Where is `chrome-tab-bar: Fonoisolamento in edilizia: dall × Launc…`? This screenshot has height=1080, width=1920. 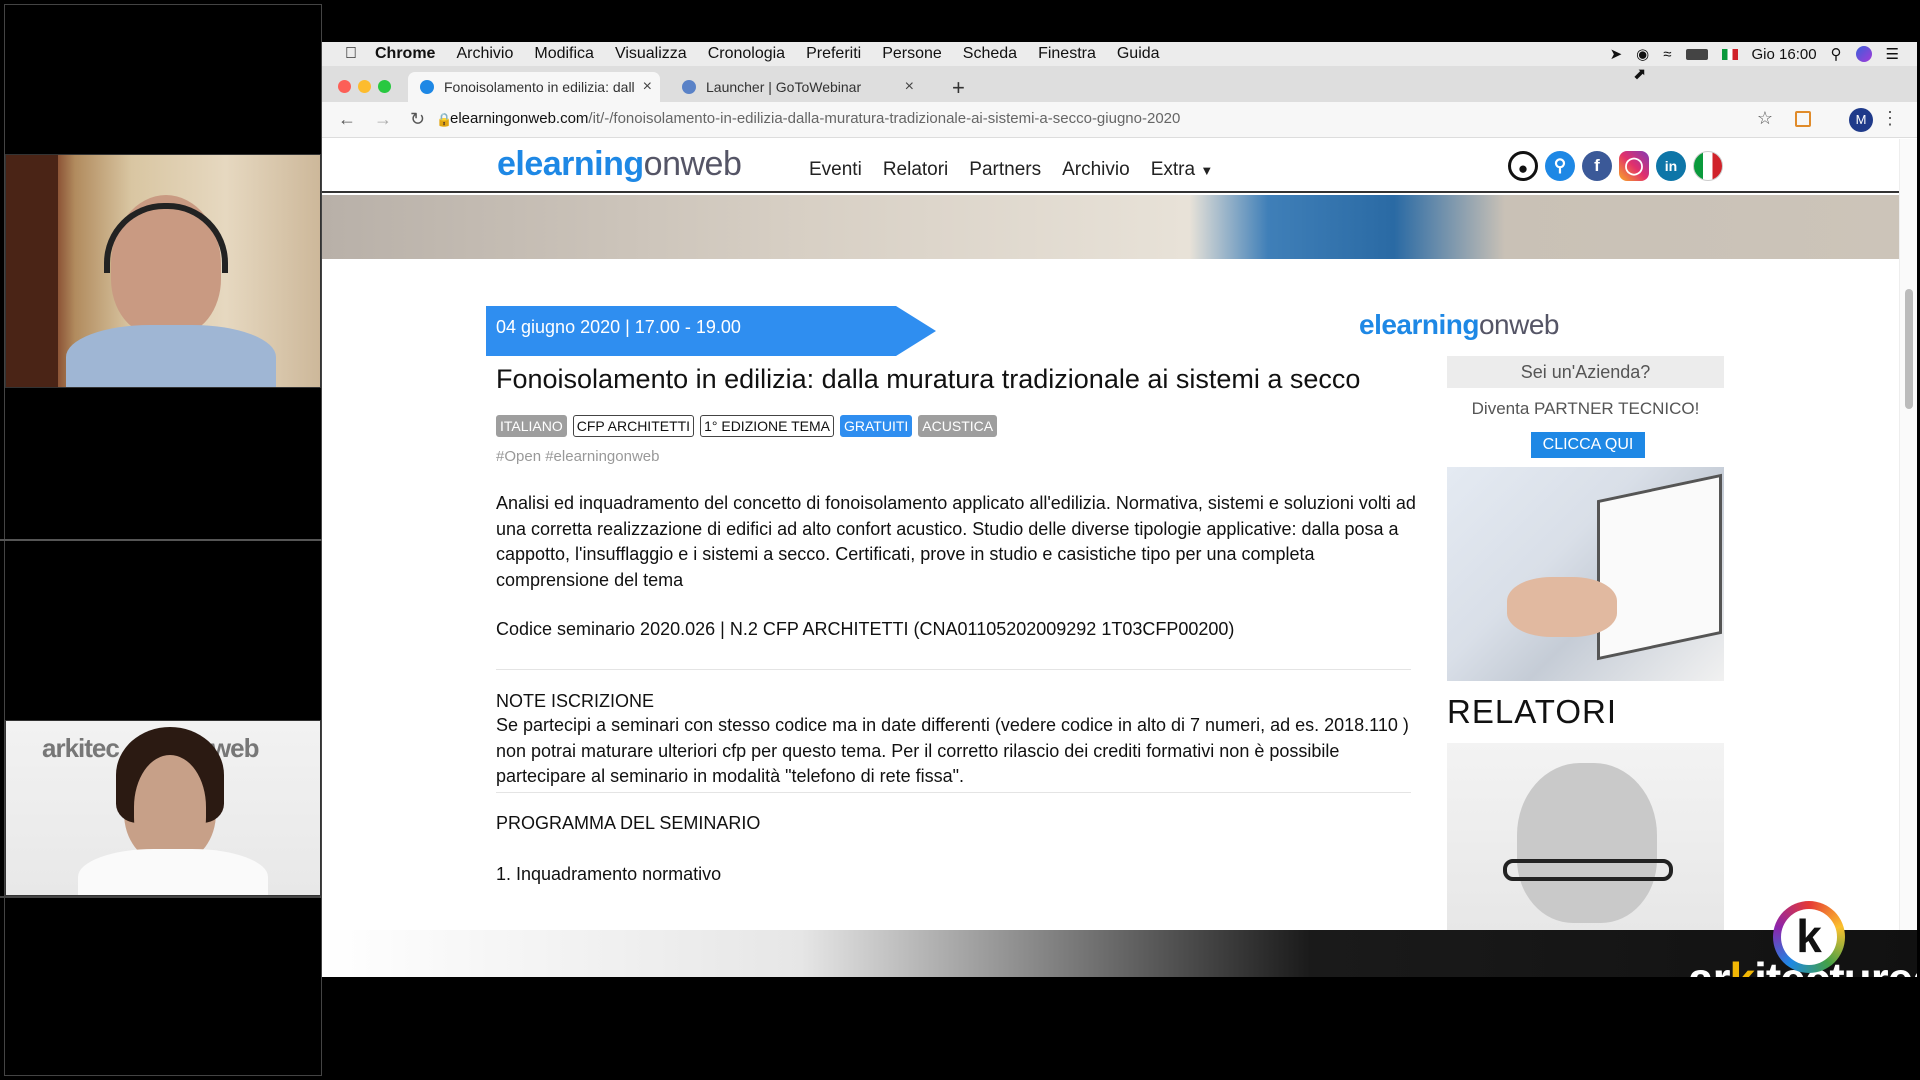
chrome-tab-bar: Fonoisolamento in edilizia: dall × Launc… is located at coordinates (1119, 84).